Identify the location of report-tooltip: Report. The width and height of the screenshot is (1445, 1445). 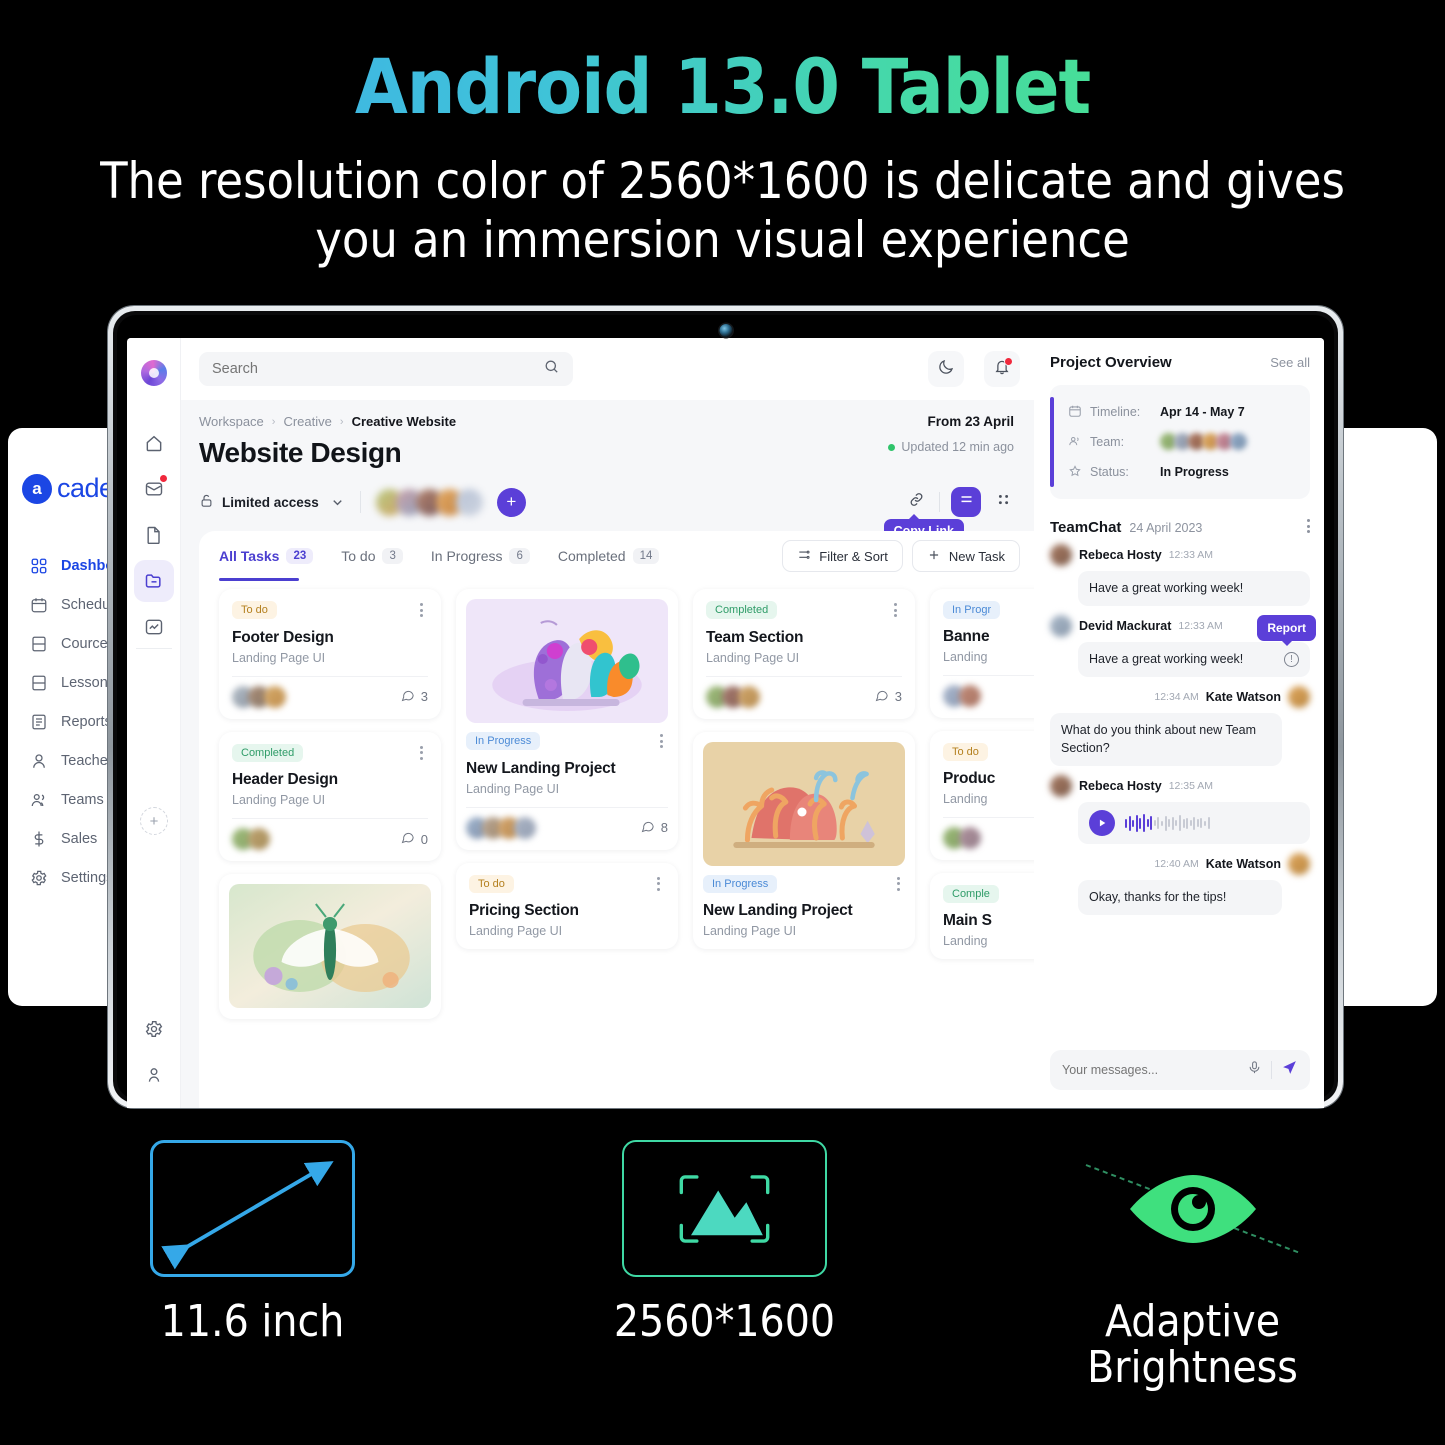
(1286, 630).